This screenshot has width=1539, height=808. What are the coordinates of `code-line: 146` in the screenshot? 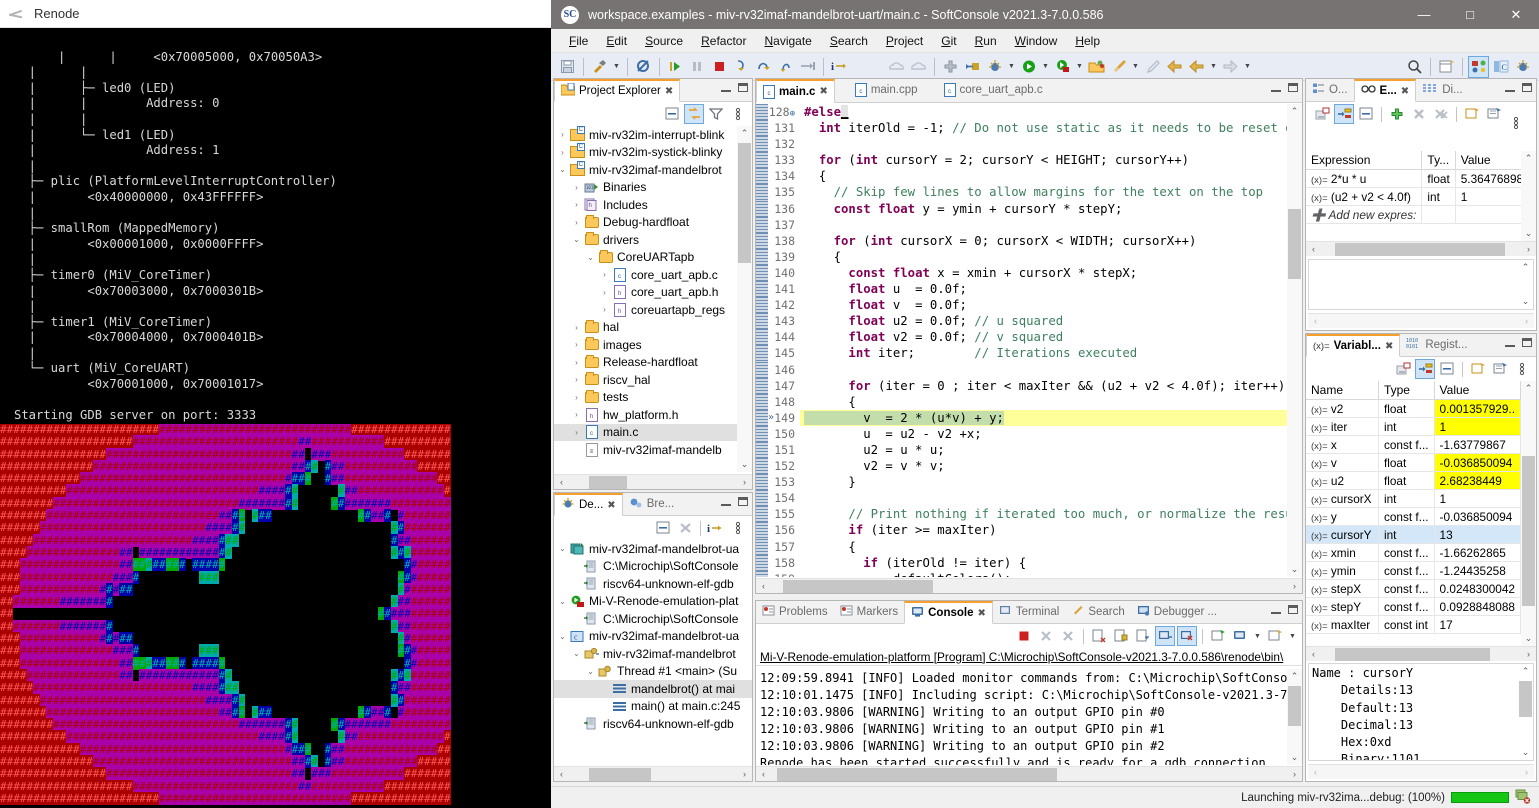 It's located at (1021, 369).